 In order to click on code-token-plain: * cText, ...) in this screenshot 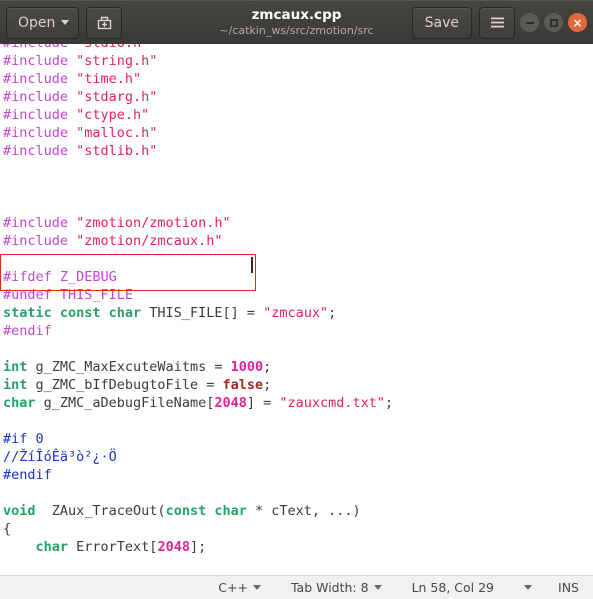, I will do `click(303, 511)`.